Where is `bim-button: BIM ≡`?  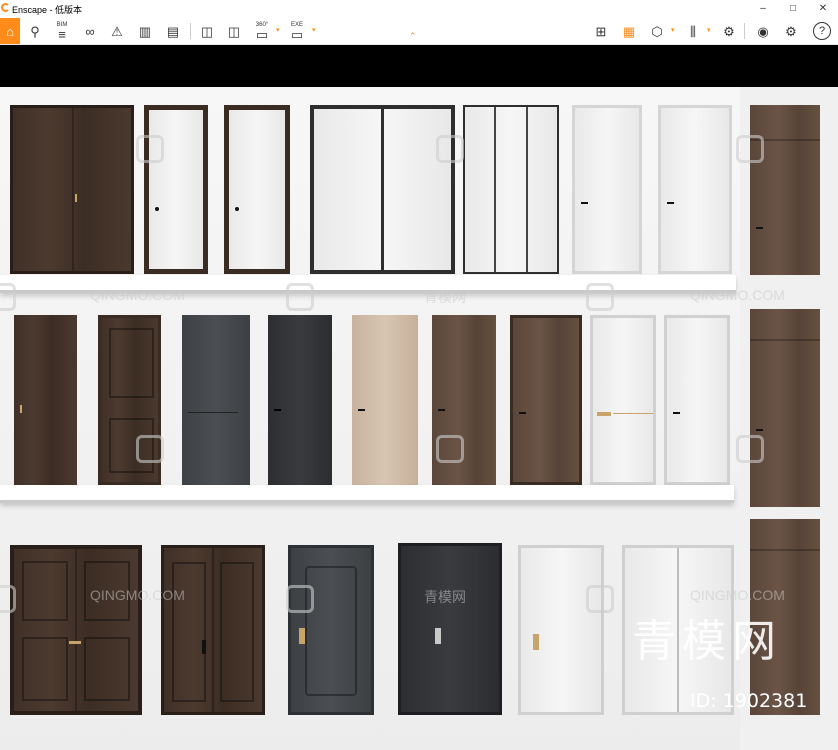 bim-button: BIM ≡ is located at coordinates (62, 31).